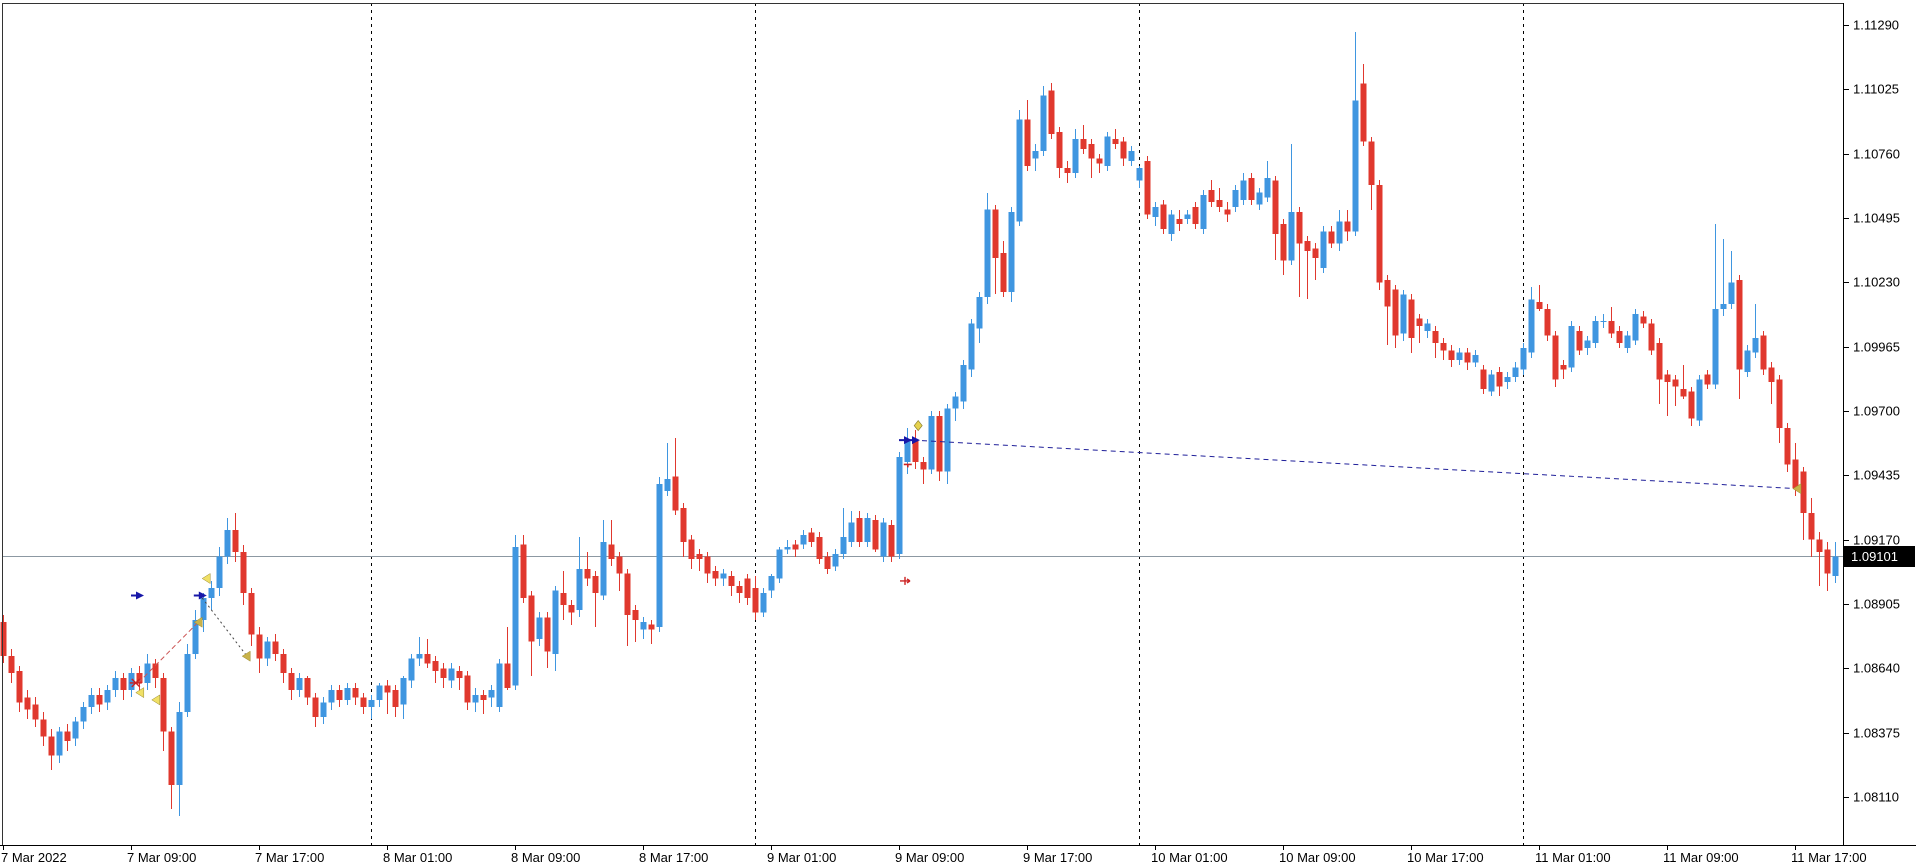 This screenshot has width=1916, height=866. I want to click on time-tick-label: 9 Mar 09:00, so click(929, 857).